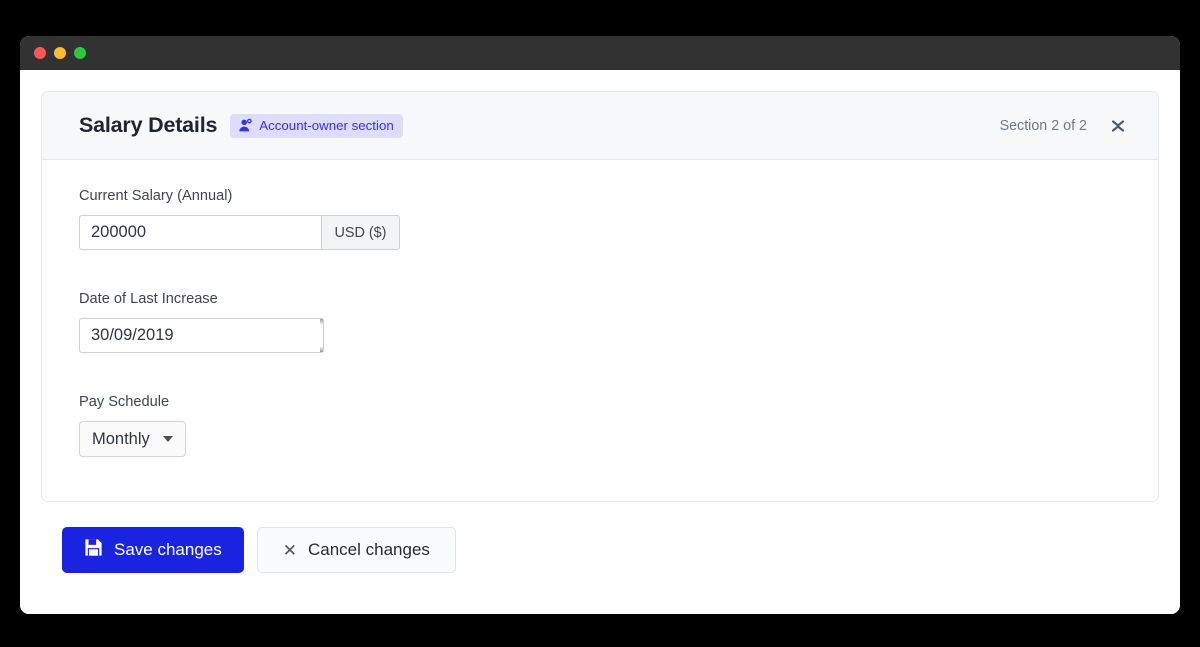  I want to click on pay-schedule-label: Pay Schedule, so click(124, 402).